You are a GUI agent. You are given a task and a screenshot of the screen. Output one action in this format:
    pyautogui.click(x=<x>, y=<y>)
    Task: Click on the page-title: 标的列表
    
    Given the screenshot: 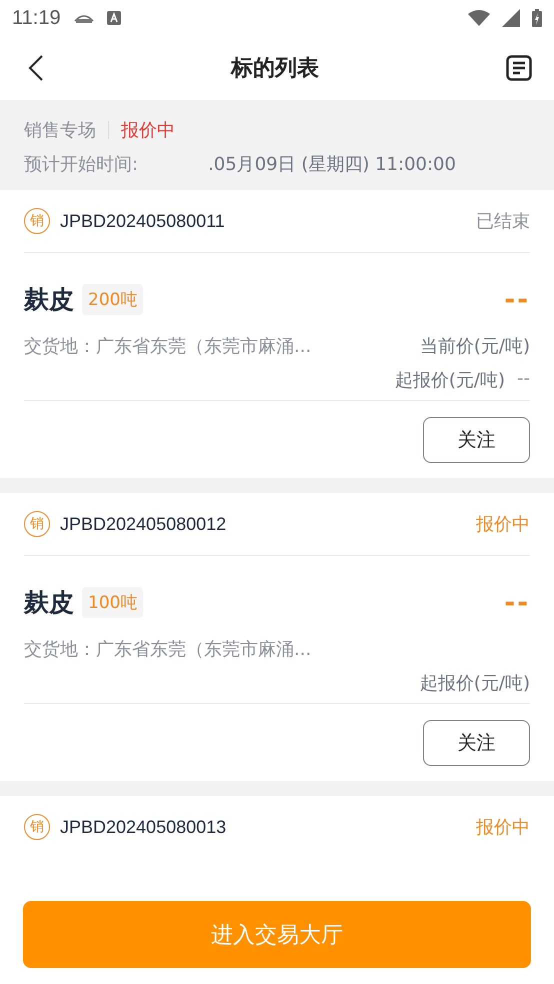 What is the action you would take?
    pyautogui.click(x=275, y=69)
    